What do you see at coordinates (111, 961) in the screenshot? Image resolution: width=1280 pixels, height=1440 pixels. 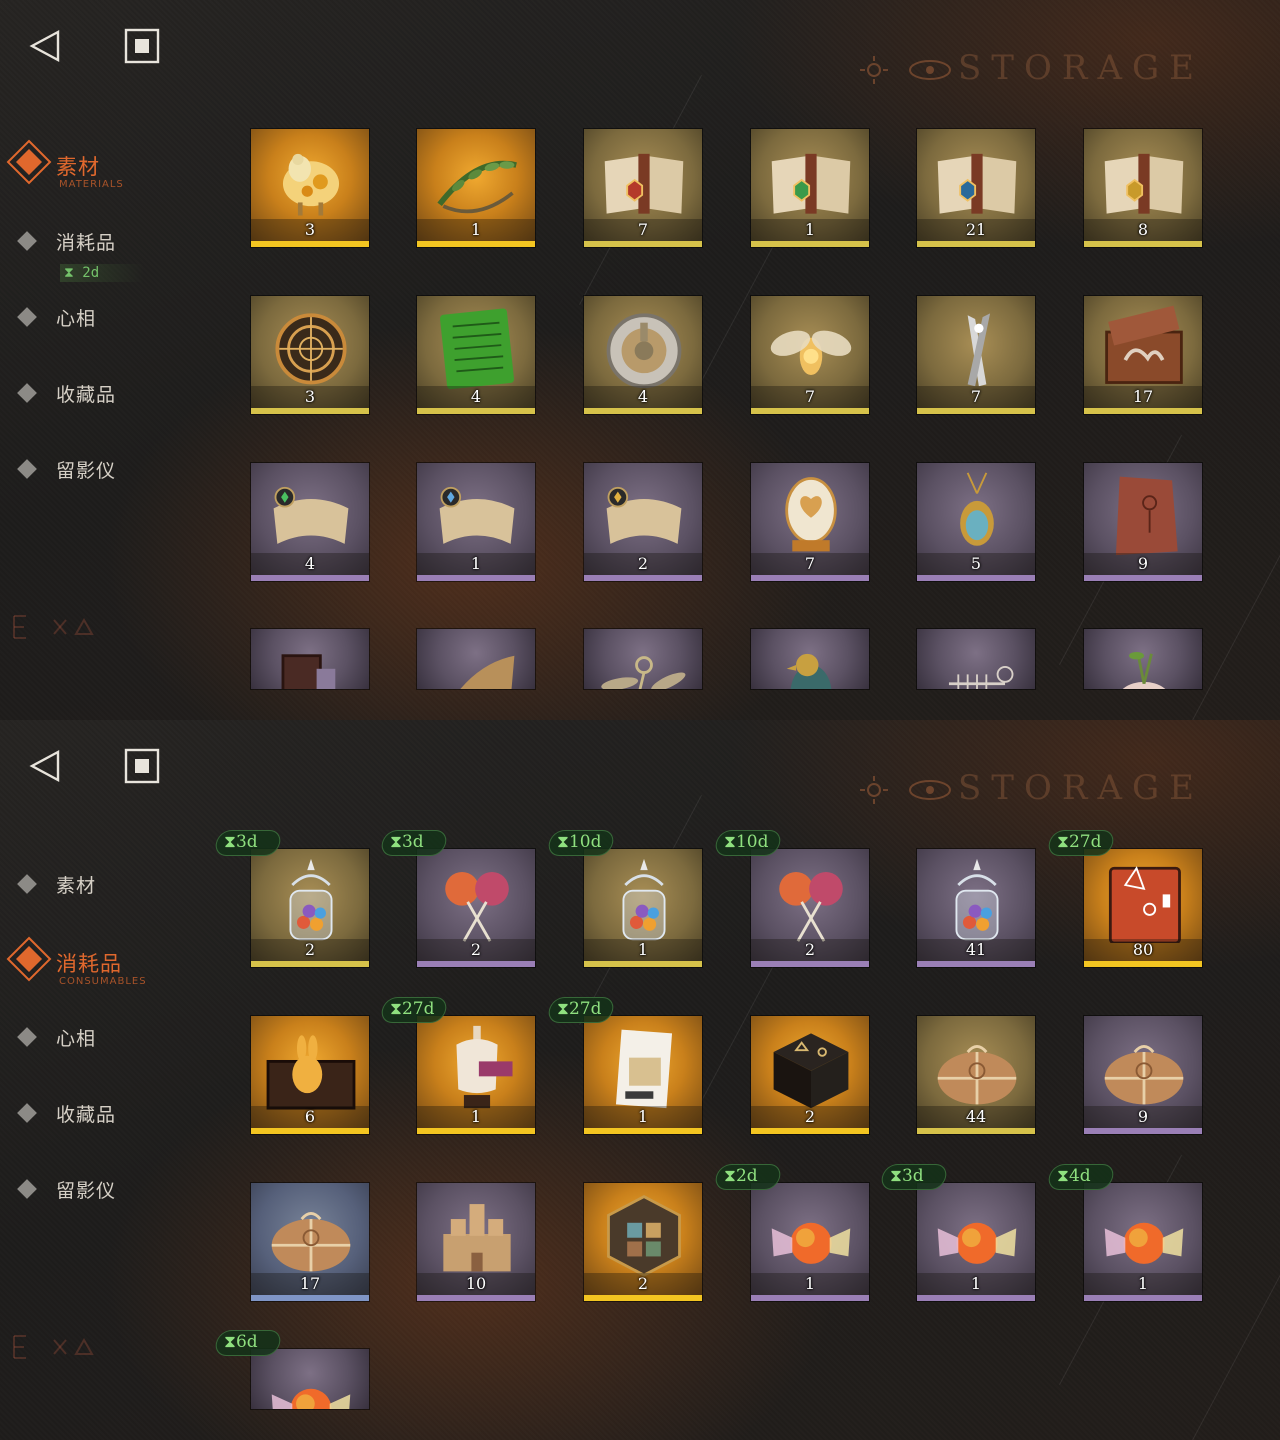 I see `sidebar-item-consumables: 消耗品 CONSUMABLES` at bounding box center [111, 961].